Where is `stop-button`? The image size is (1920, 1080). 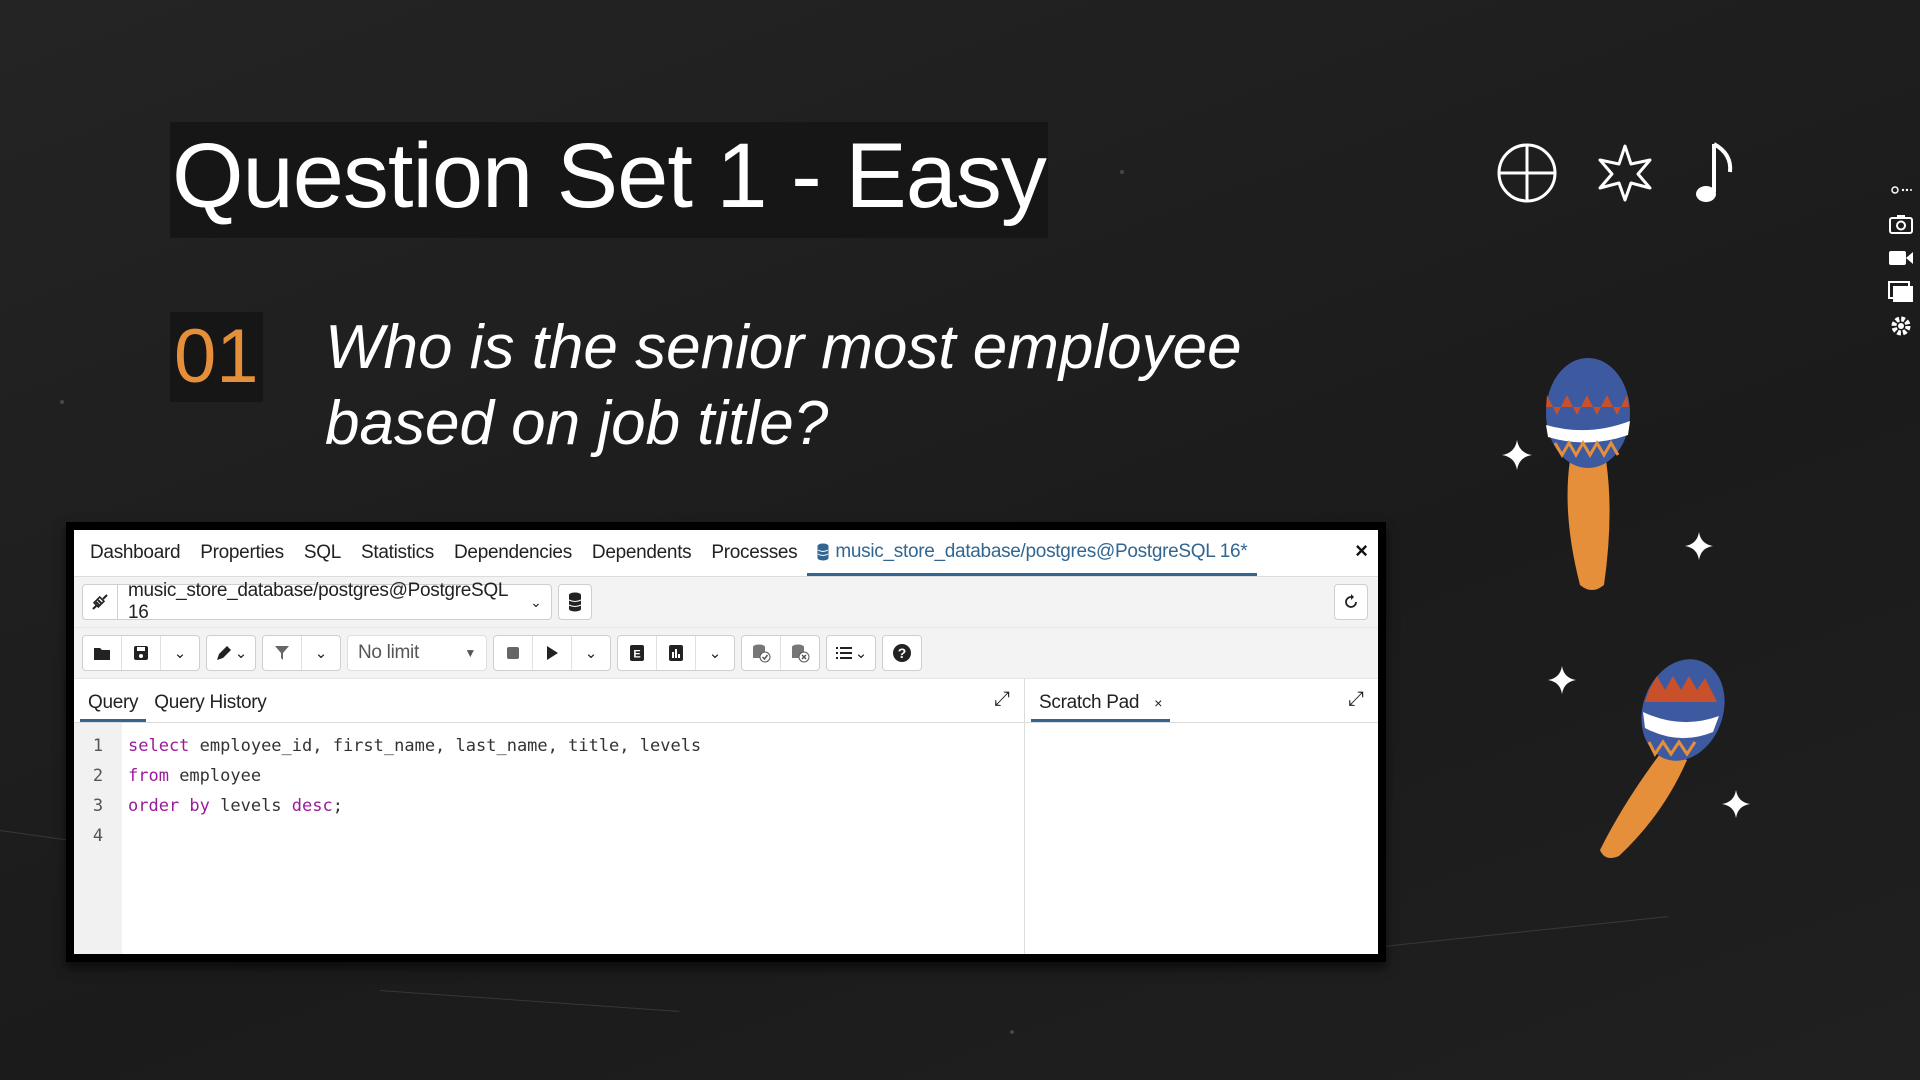 stop-button is located at coordinates (513, 653).